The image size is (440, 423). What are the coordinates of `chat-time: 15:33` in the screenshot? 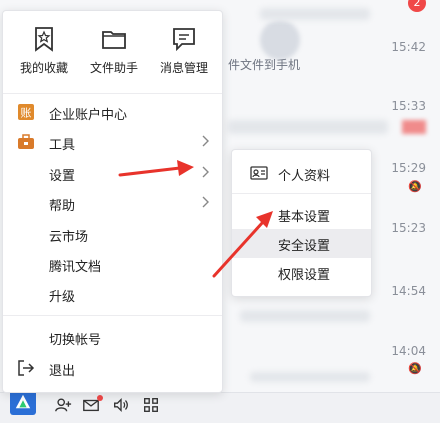 It's located at (408, 106).